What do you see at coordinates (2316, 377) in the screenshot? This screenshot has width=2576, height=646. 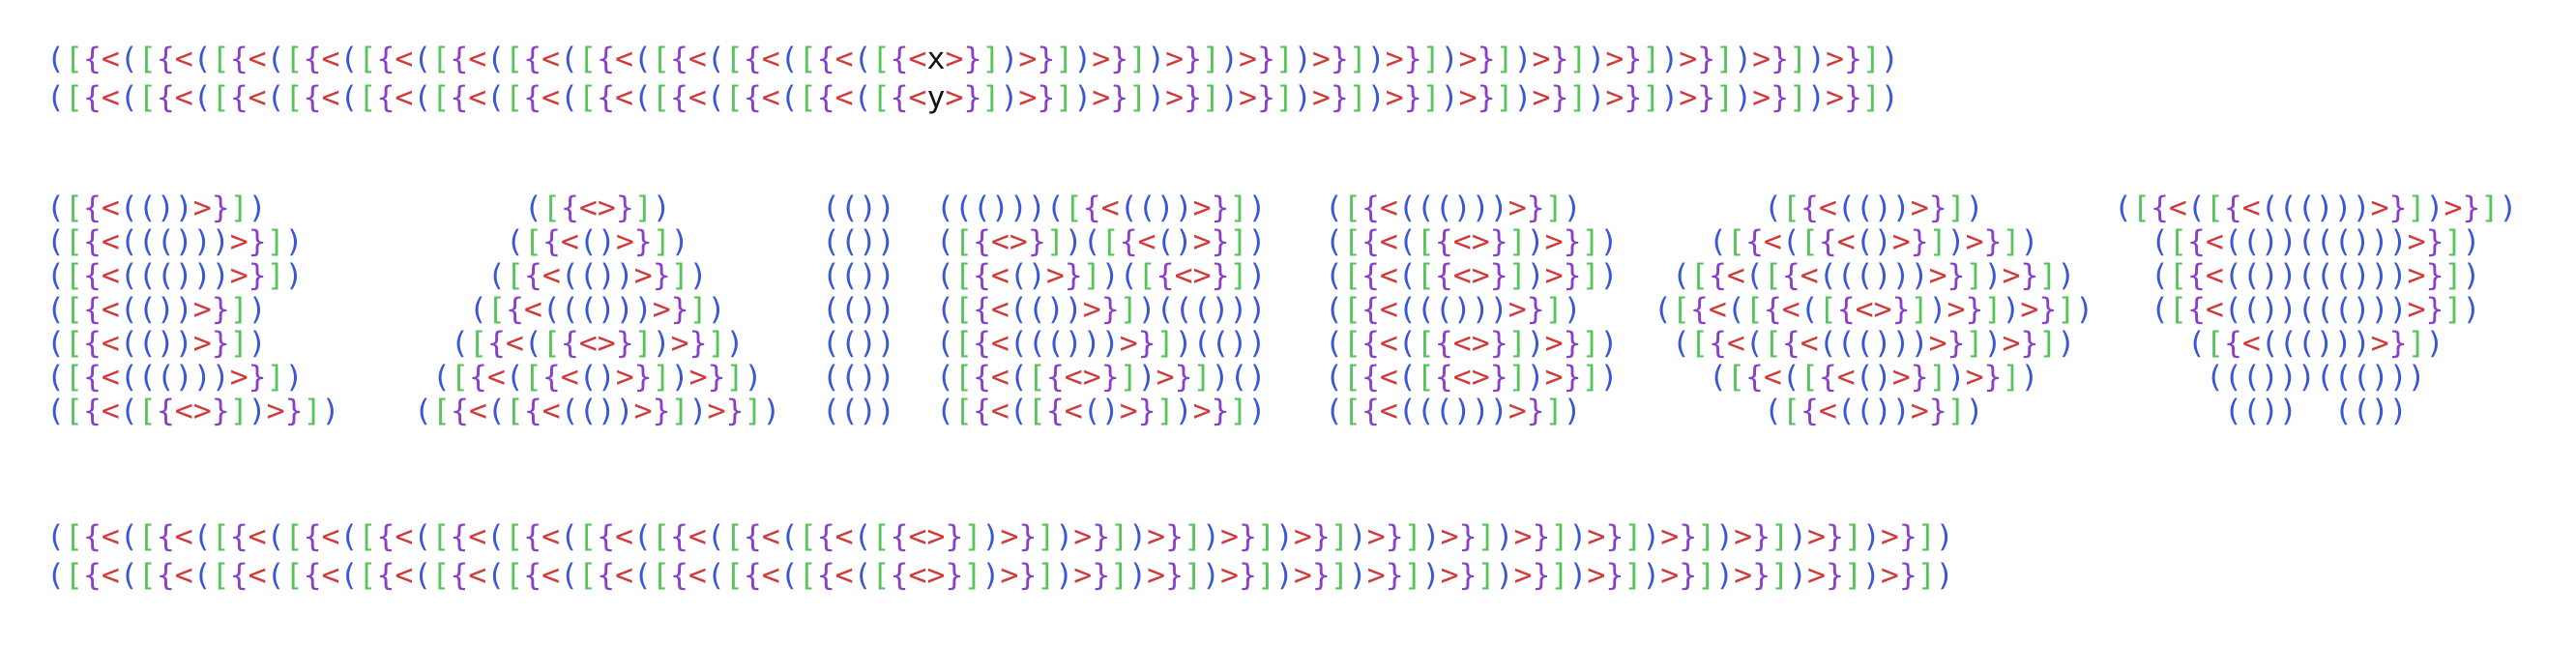 I see `art-line: ((()))((()))` at bounding box center [2316, 377].